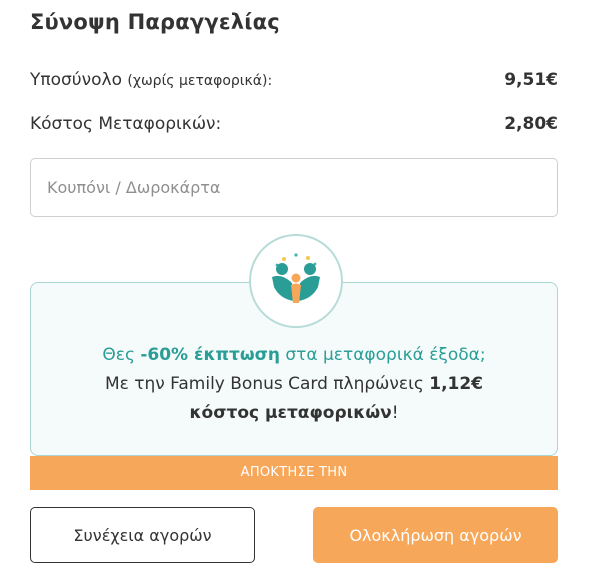 Image resolution: width=593 pixels, height=575 pixels. Describe the element at coordinates (395, 413) in the screenshot. I see `promo-line-3-post: !` at that location.